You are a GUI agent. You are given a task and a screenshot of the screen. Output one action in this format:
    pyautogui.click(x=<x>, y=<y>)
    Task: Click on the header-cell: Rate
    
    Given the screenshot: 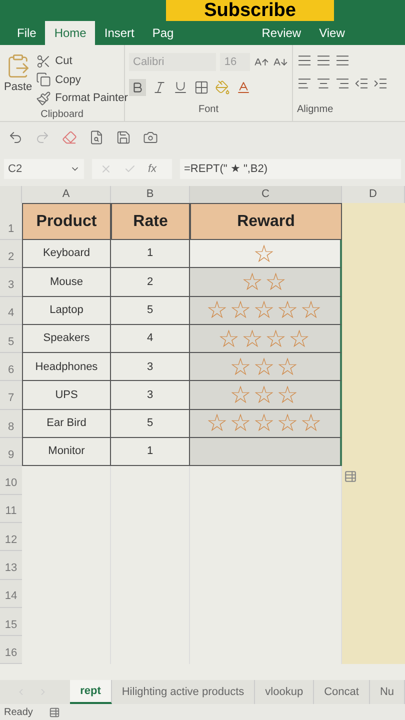 What is the action you would take?
    pyautogui.click(x=150, y=221)
    